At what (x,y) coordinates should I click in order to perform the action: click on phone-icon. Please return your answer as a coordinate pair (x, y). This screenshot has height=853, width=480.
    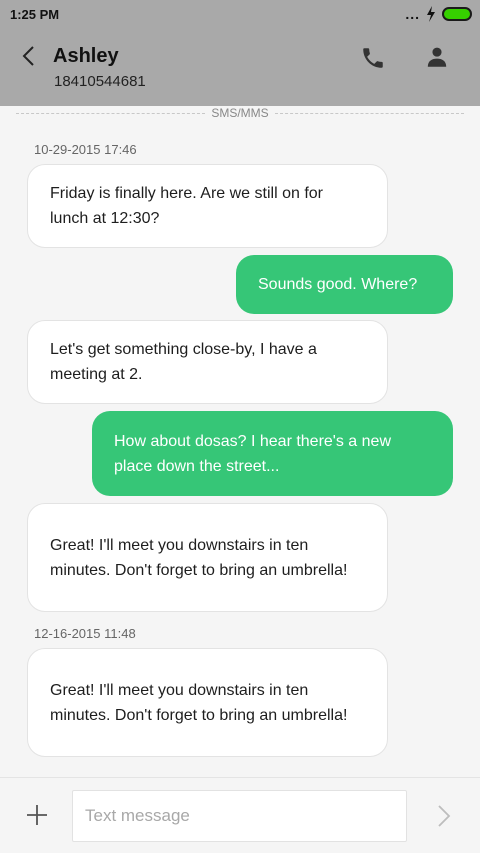
    Looking at the image, I should click on (373, 58).